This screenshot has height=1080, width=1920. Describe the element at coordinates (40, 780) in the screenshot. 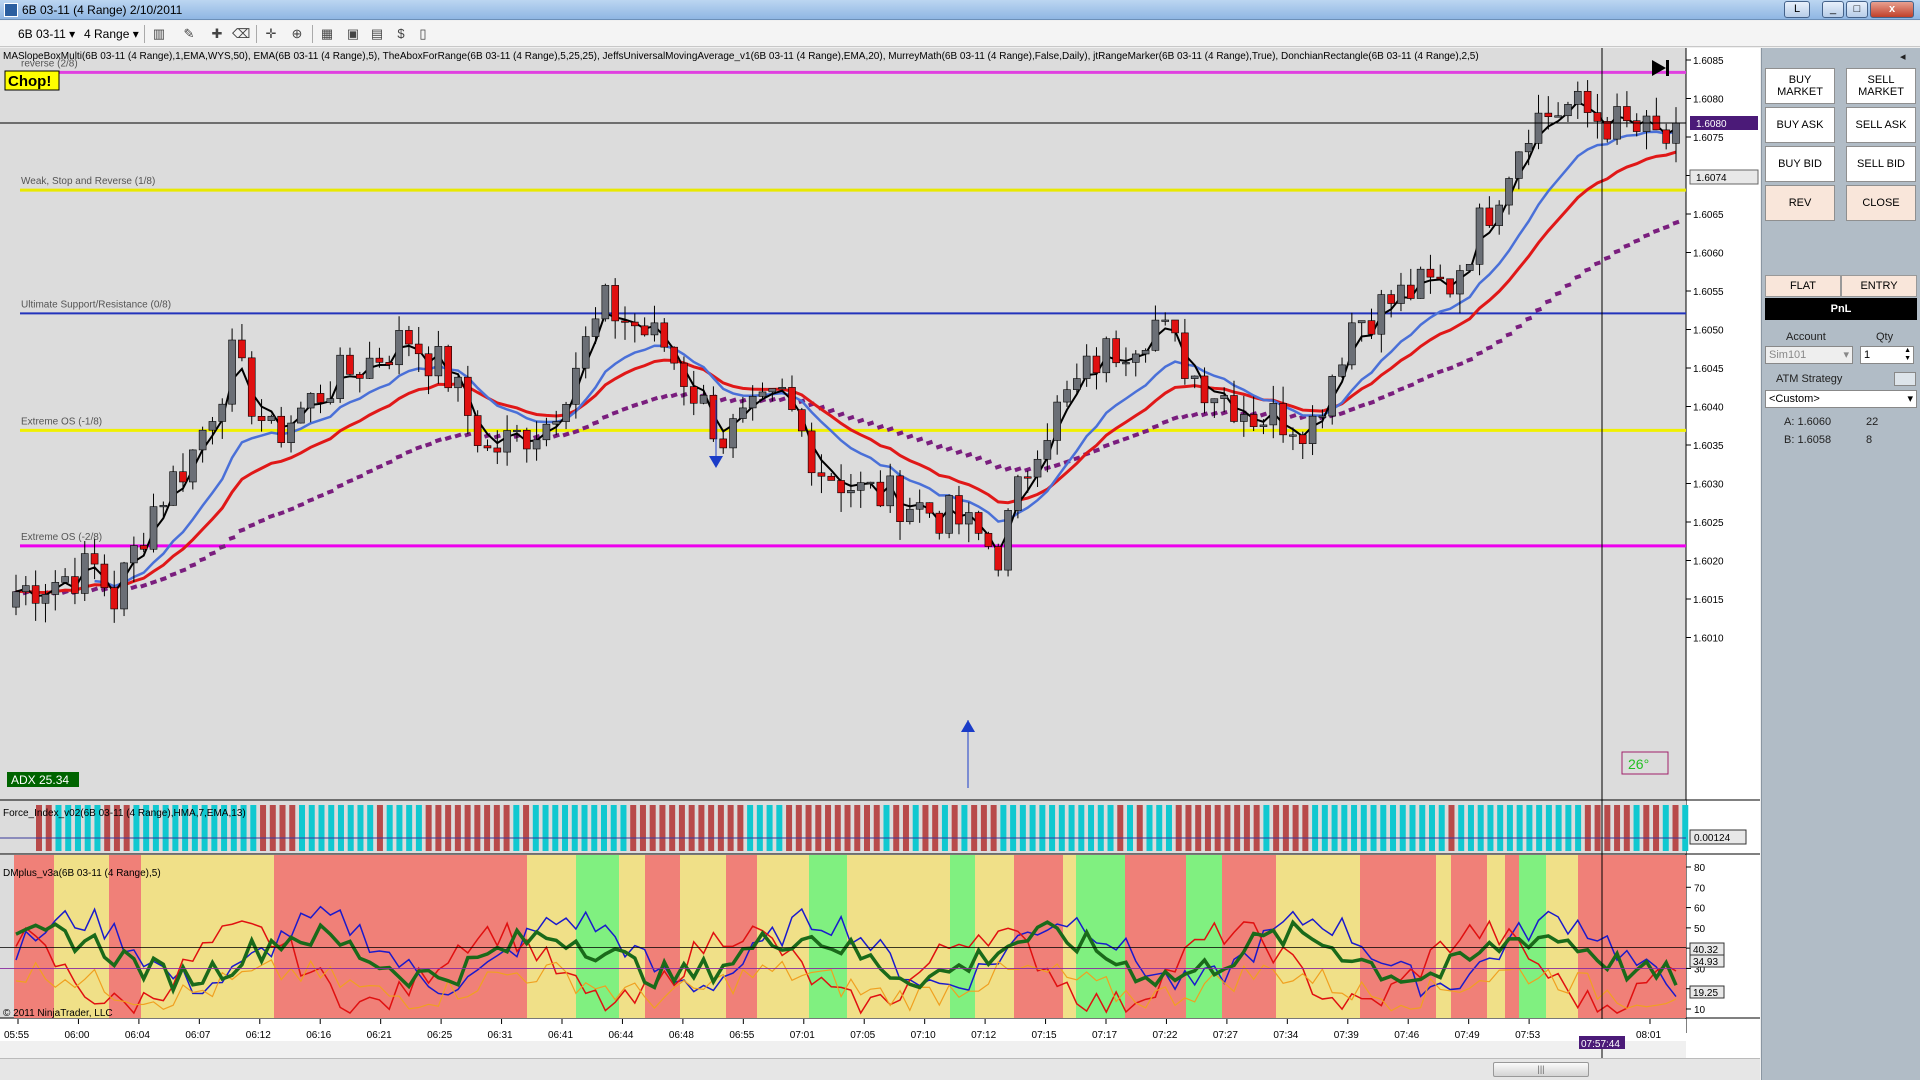

I see `adx-label: ADX 25.34` at that location.